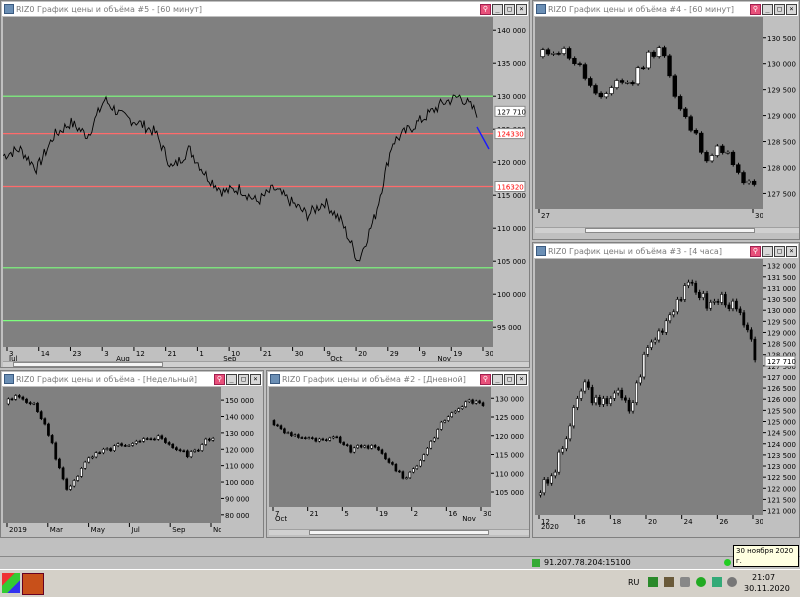 Image resolution: width=800 pixels, height=597 pixels. I want to click on trend-line, so click(483, 138).